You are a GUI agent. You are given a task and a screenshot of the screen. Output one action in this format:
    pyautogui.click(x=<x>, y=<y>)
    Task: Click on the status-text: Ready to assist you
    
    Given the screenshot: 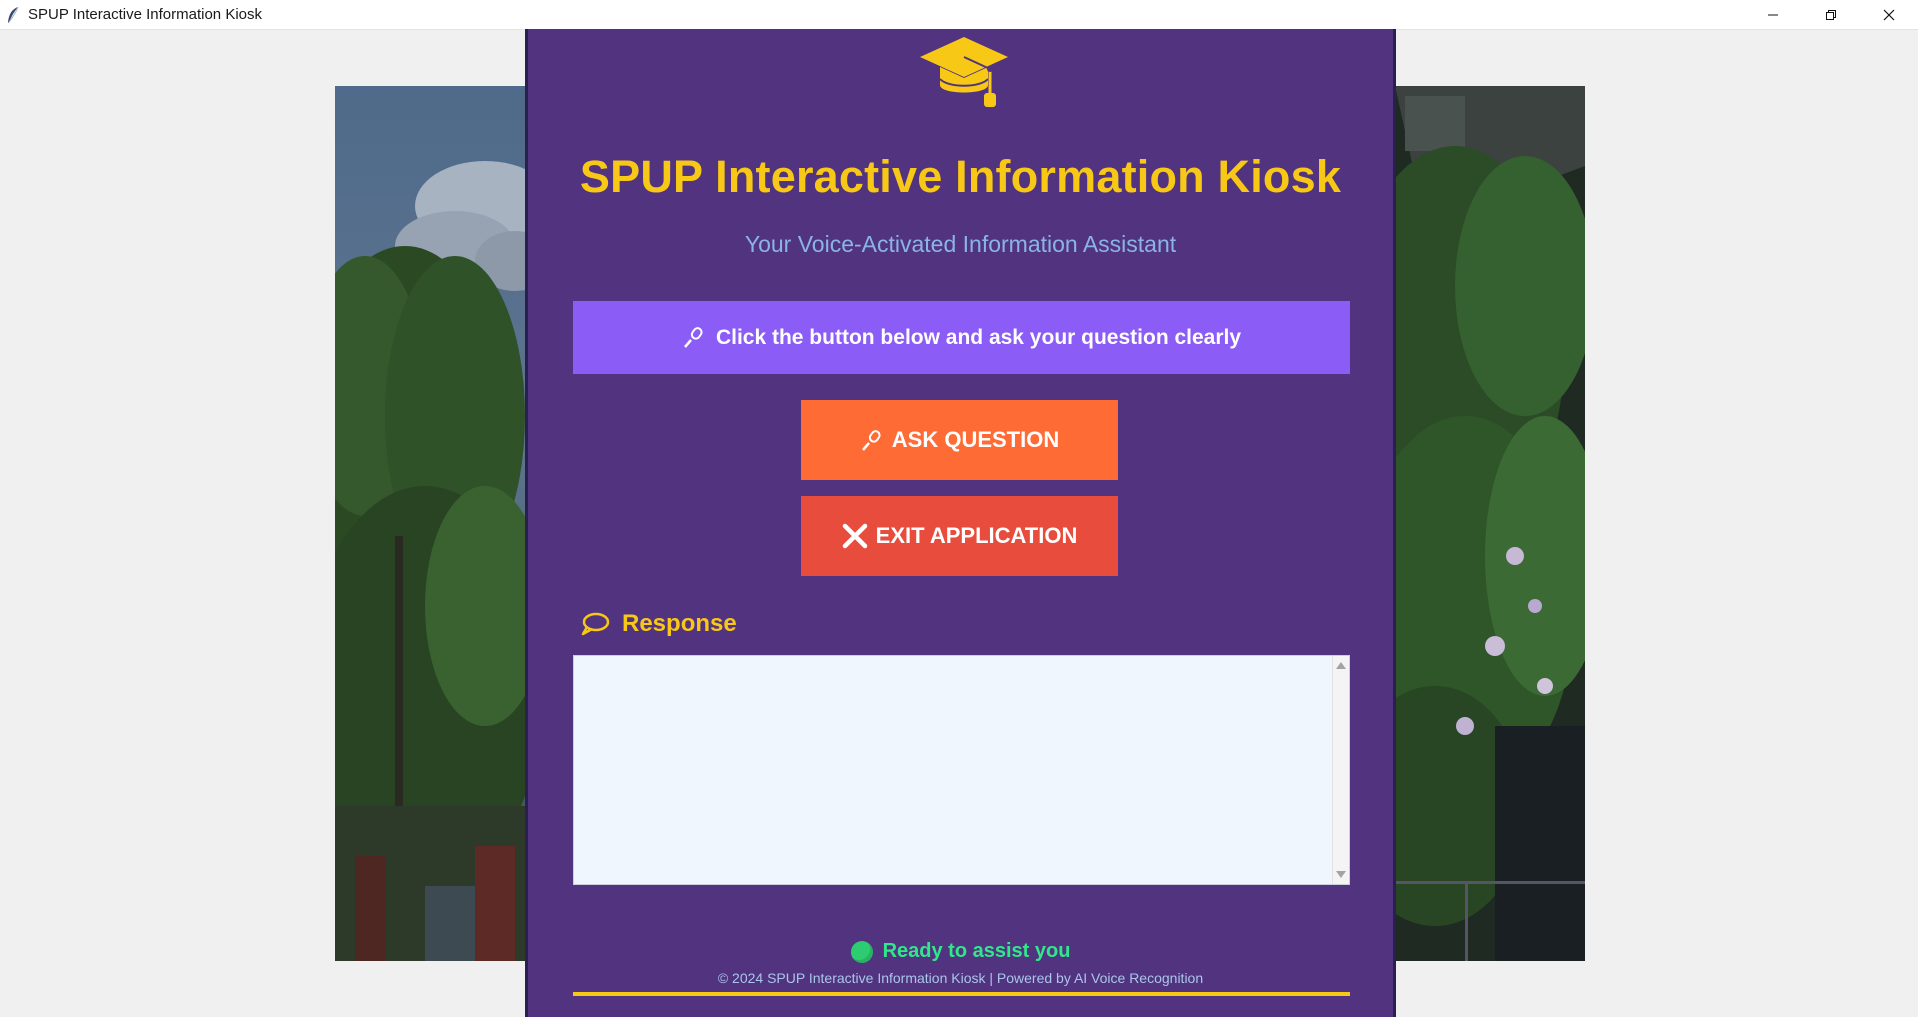 What is the action you would take?
    pyautogui.click(x=976, y=951)
    